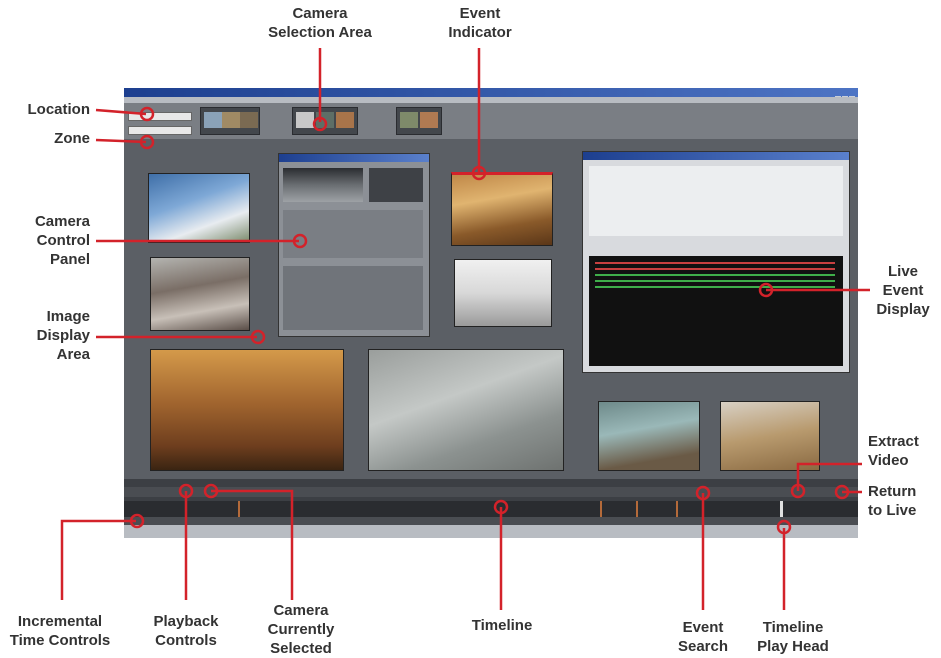 The width and height of the screenshot is (941, 658). I want to click on callout-timeline: Timeline, so click(502, 625).